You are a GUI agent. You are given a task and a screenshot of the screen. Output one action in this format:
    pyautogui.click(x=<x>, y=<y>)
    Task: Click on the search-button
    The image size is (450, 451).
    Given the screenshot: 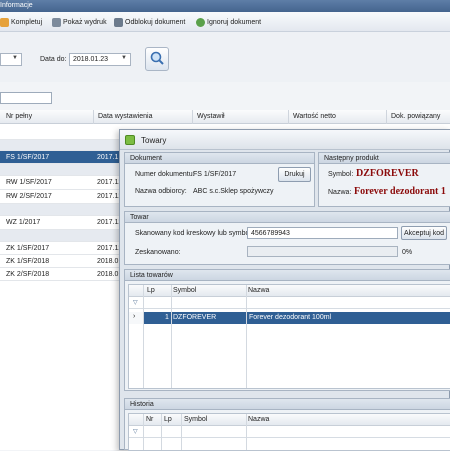 What is the action you would take?
    pyautogui.click(x=157, y=59)
    